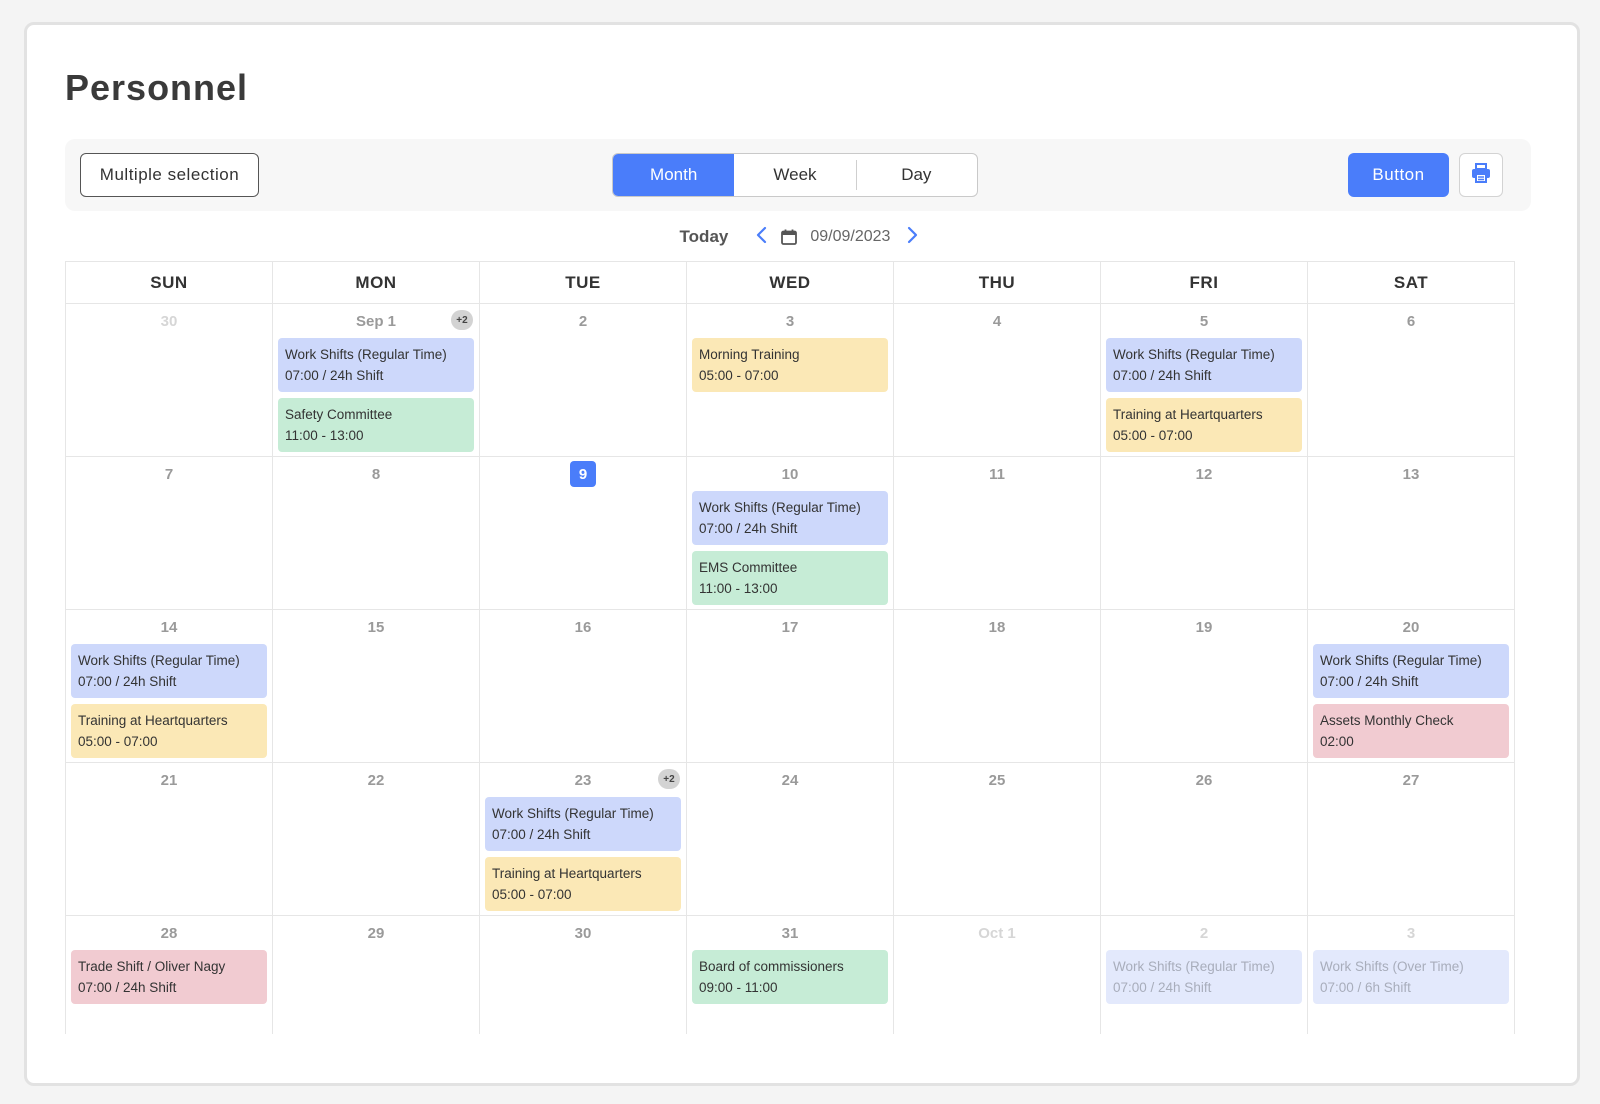 Image resolution: width=1600 pixels, height=1104 pixels. Describe the element at coordinates (376, 533) in the screenshot. I see `day-cell: 8` at that location.